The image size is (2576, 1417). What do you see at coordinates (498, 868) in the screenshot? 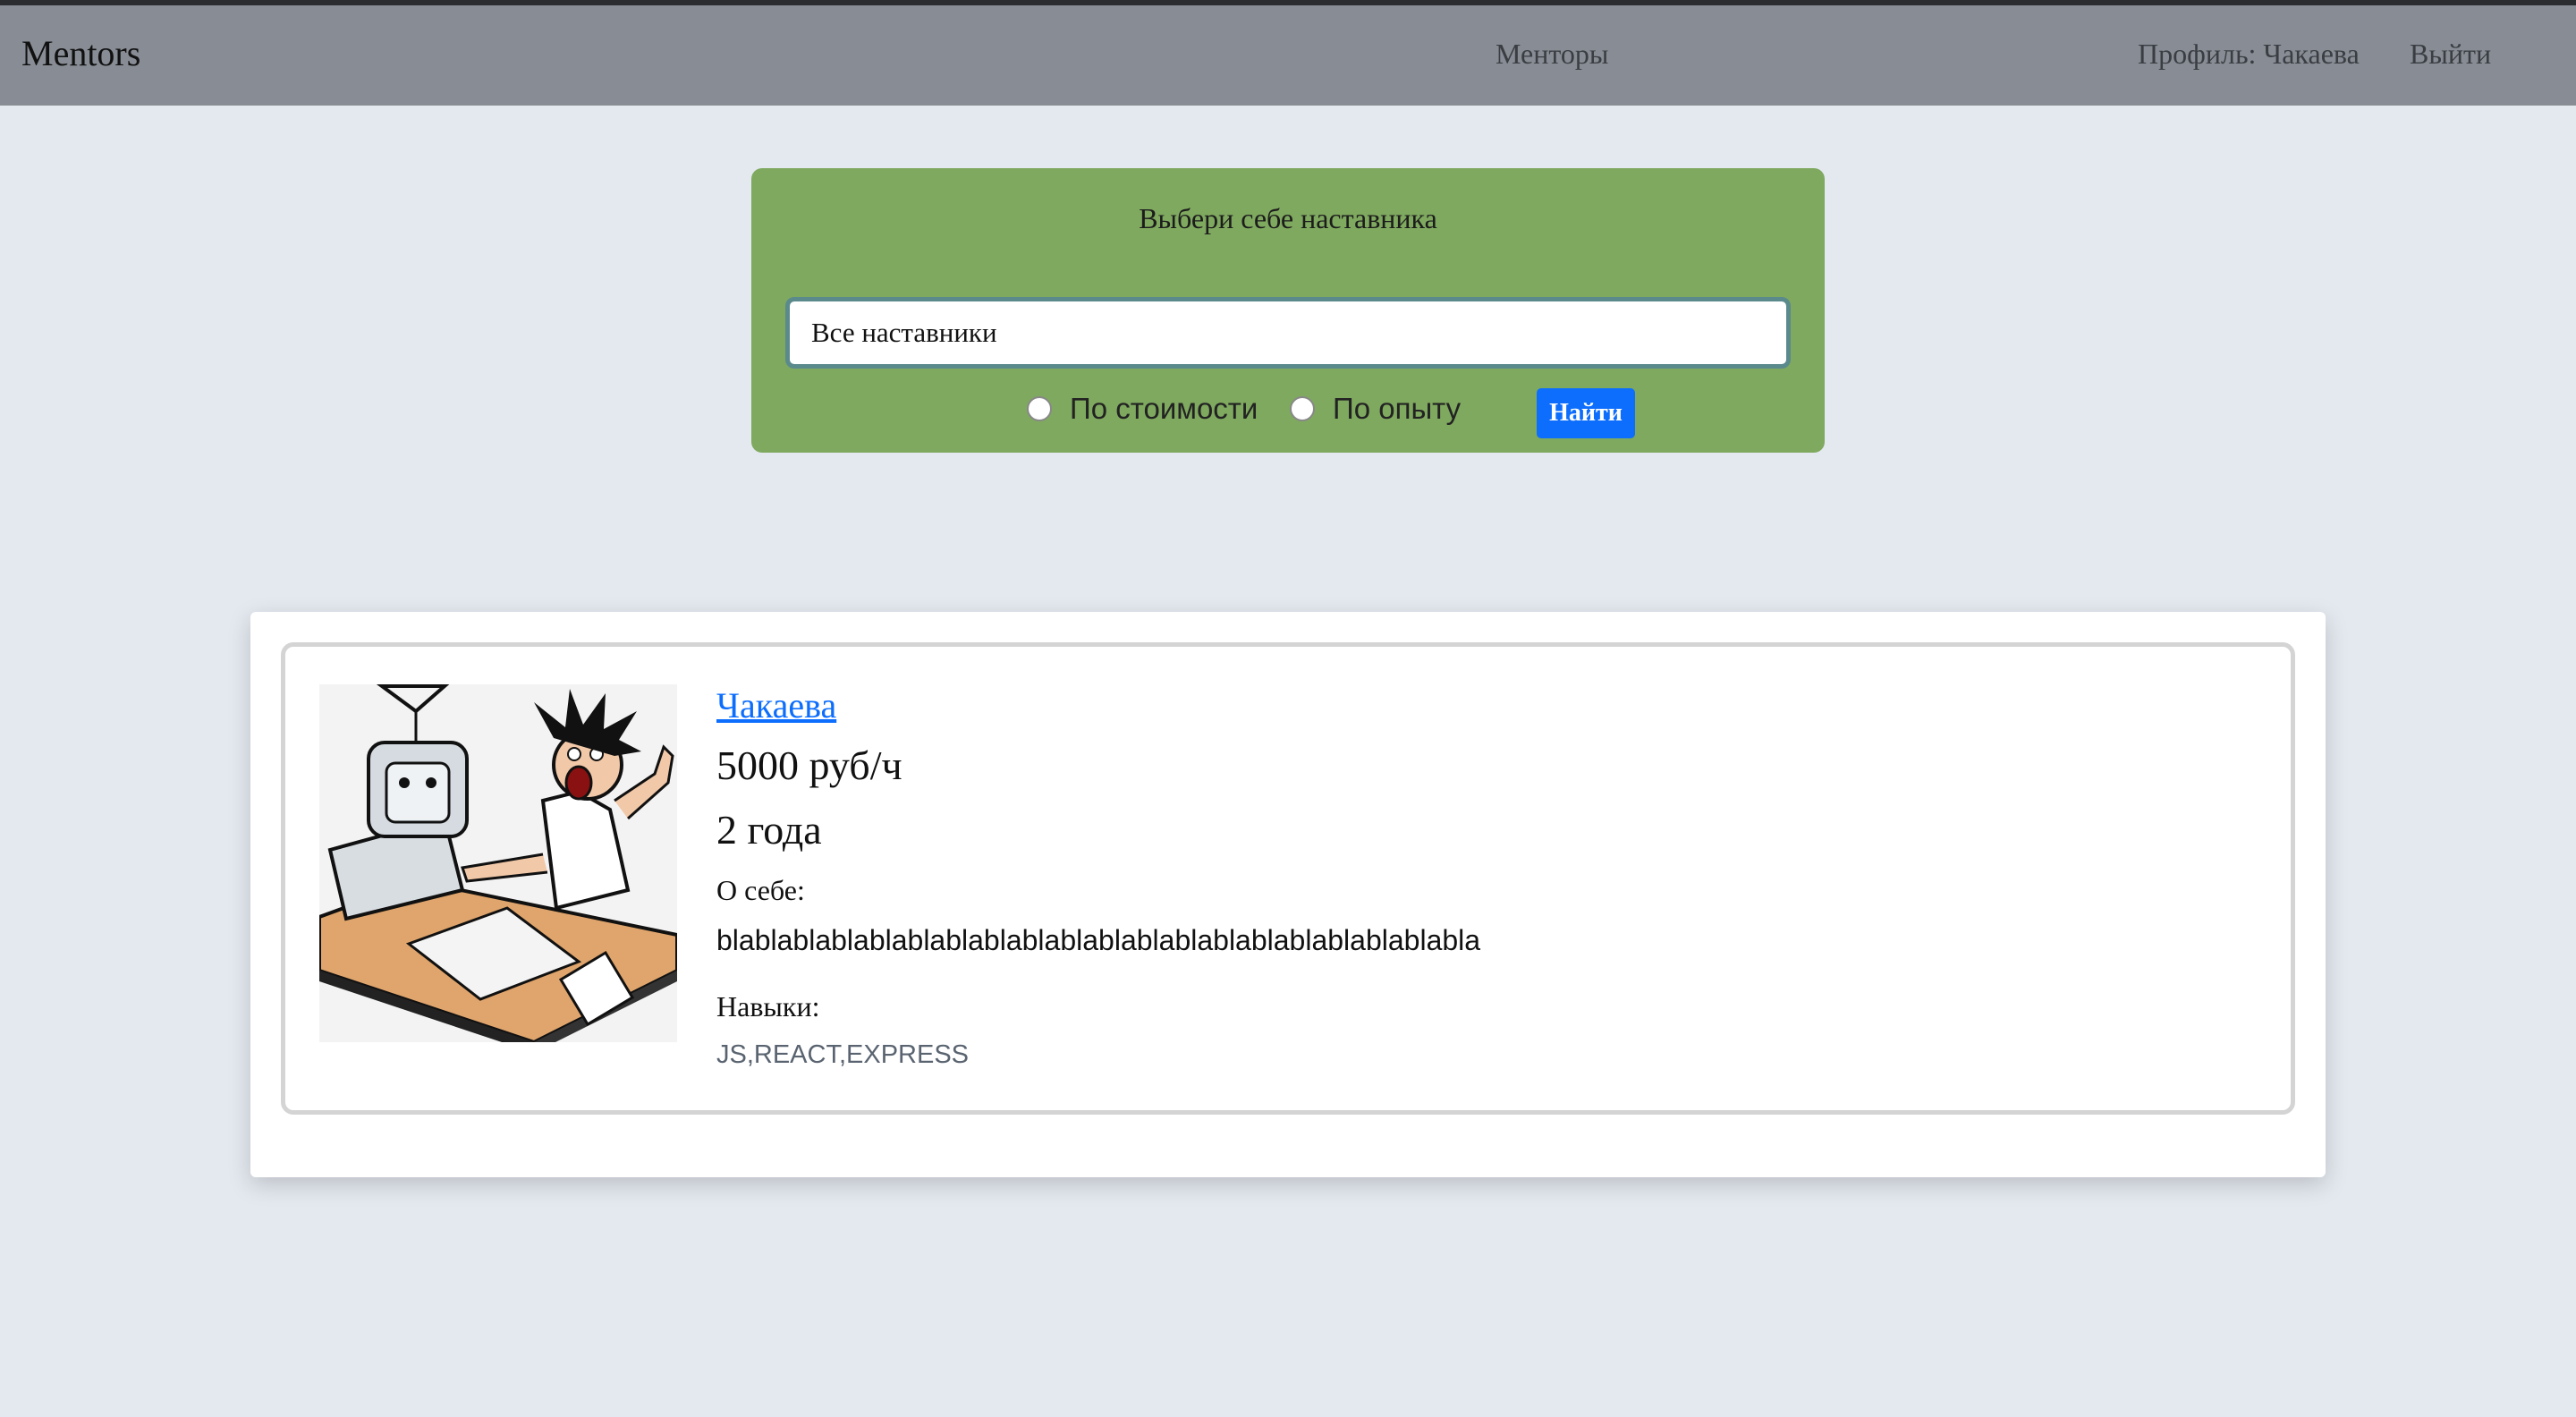
I see `programmer-cartoon-icon` at bounding box center [498, 868].